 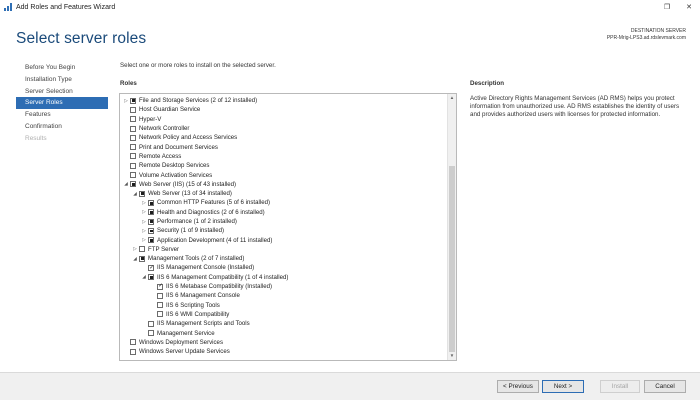 What do you see at coordinates (283, 109) in the screenshot?
I see `role-row: Host Guardian Service` at bounding box center [283, 109].